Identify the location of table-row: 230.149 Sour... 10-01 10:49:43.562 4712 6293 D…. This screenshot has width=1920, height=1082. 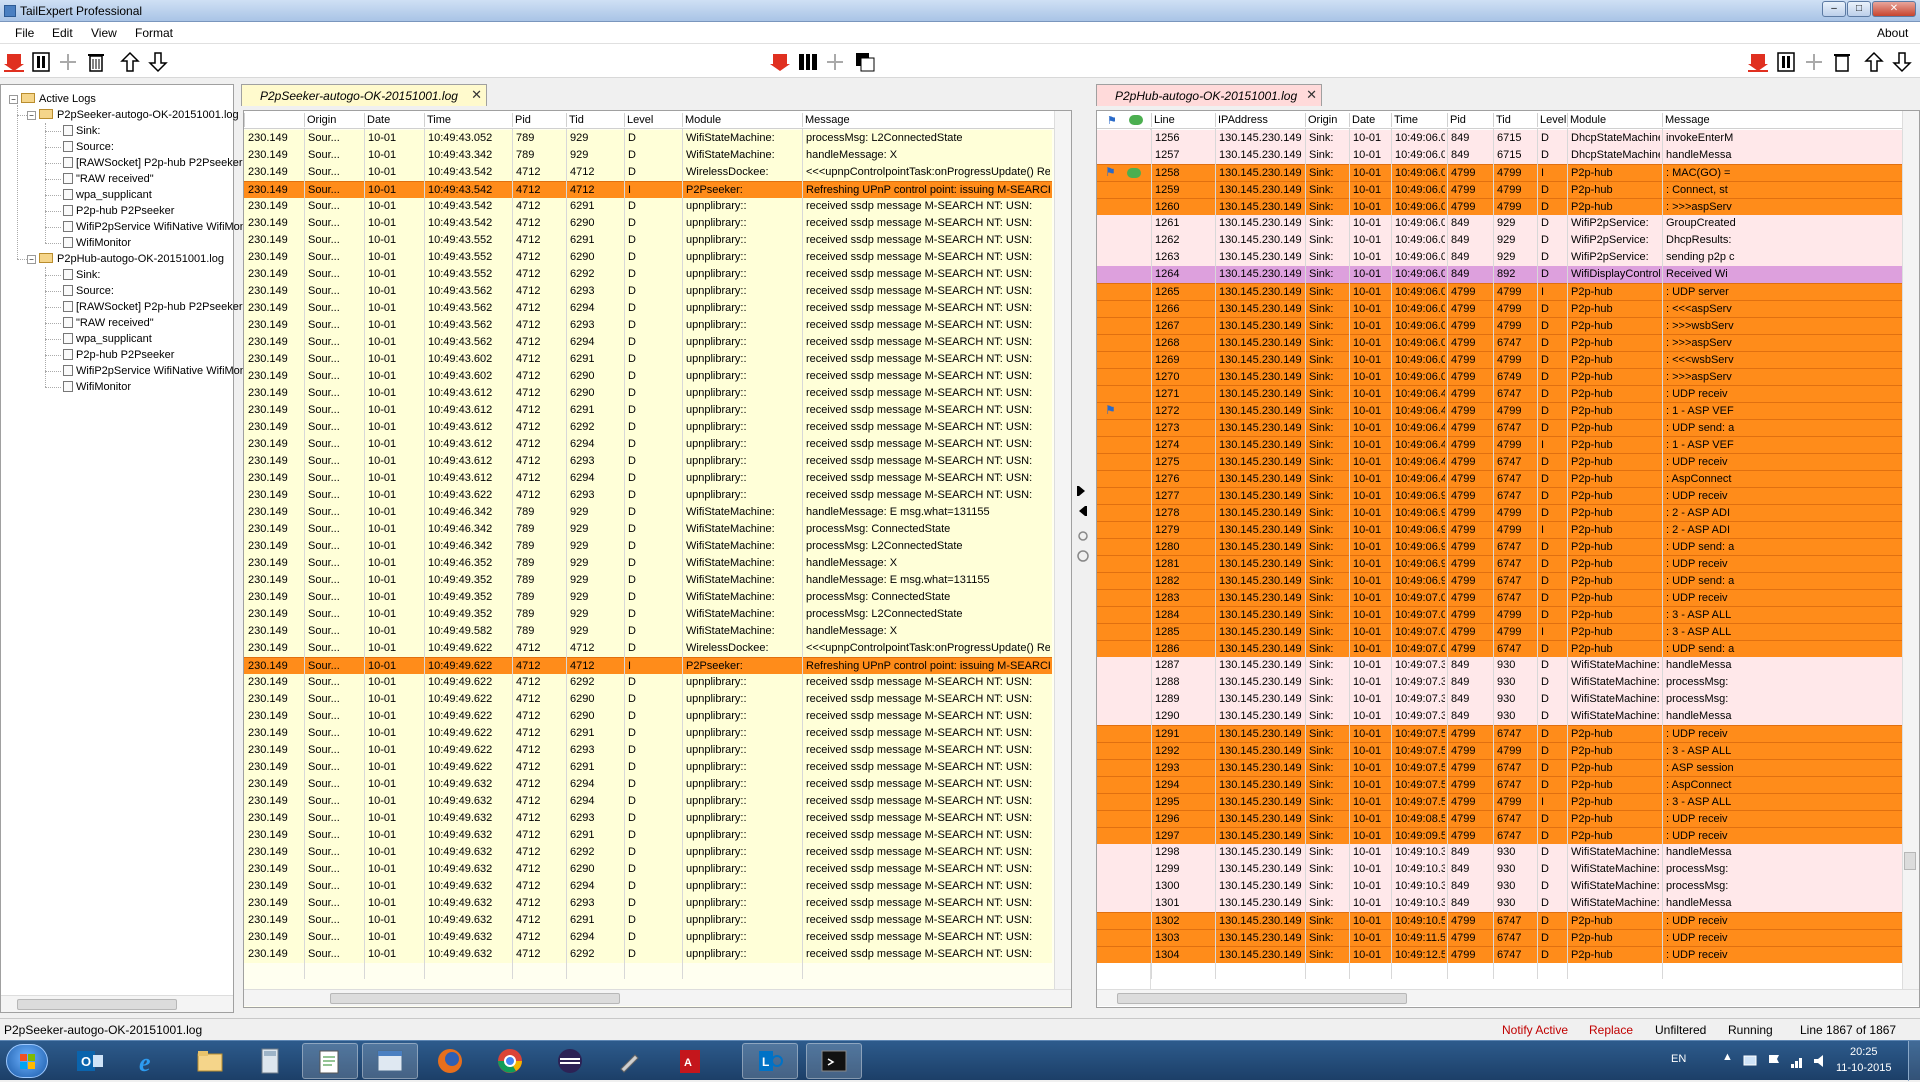
(648, 325).